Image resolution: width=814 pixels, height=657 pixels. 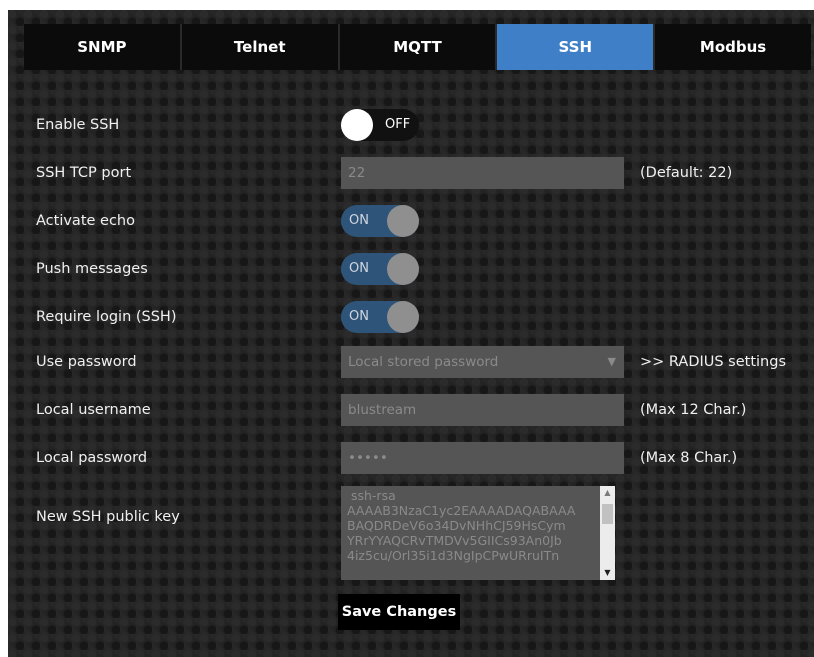 What do you see at coordinates (607, 493) in the screenshot?
I see `scroll-up-icon: ▲` at bounding box center [607, 493].